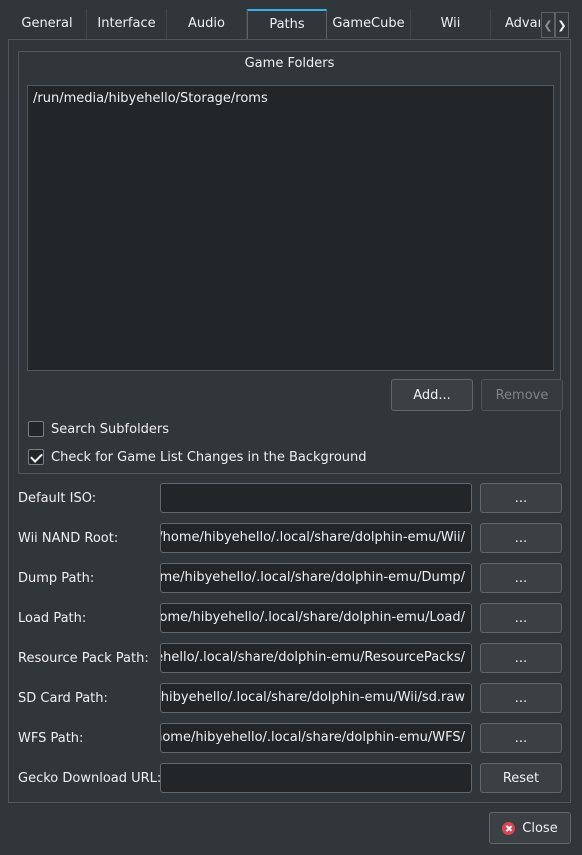 Image resolution: width=582 pixels, height=855 pixels. I want to click on tab-scroll-left-button: ❮, so click(548, 25).